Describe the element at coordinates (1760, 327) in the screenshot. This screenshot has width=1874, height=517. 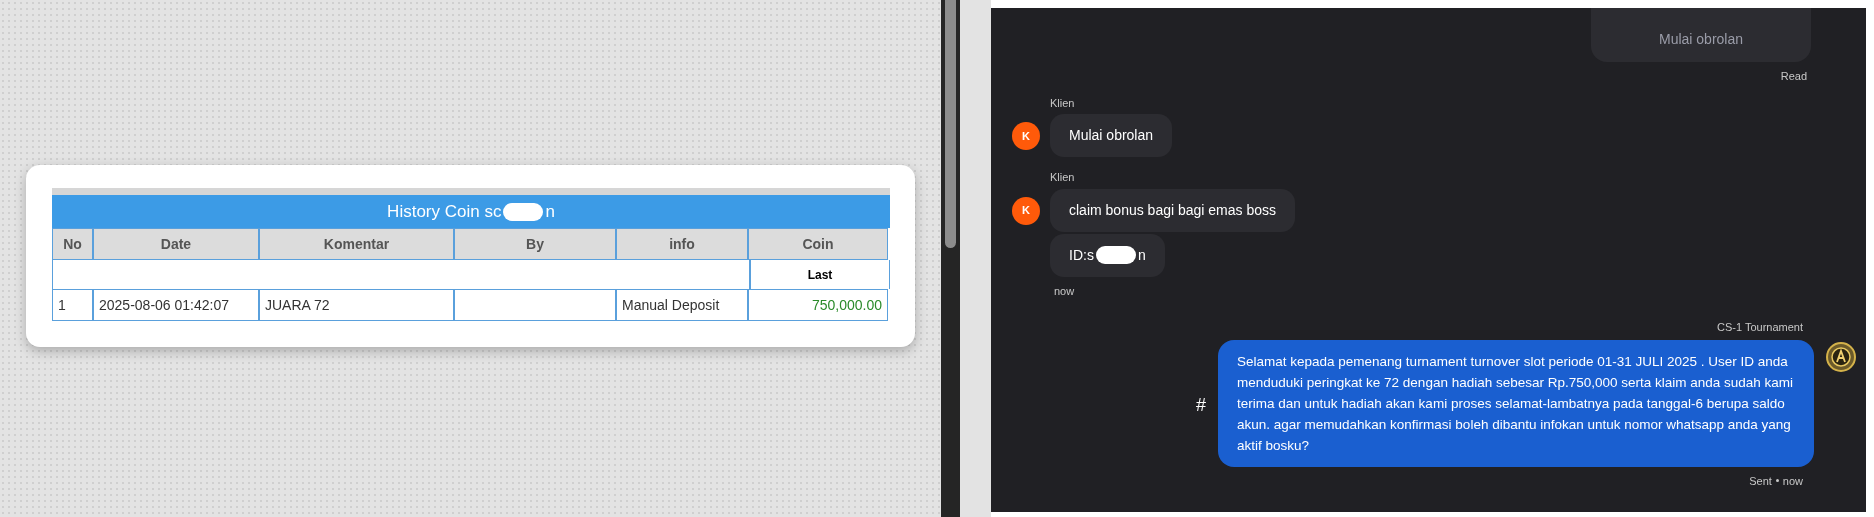
I see `sender-name: CS-1 Tournament` at that location.